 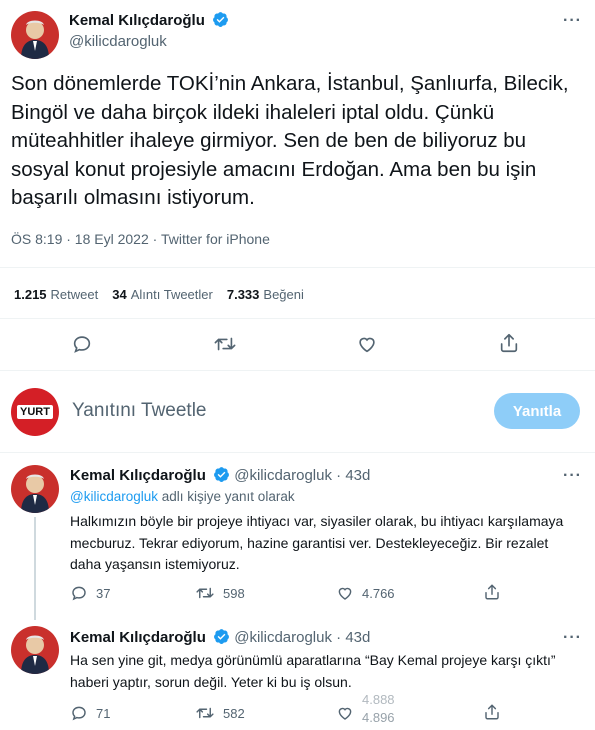 I want to click on avatar-logo-text: YURT, so click(x=35, y=412).